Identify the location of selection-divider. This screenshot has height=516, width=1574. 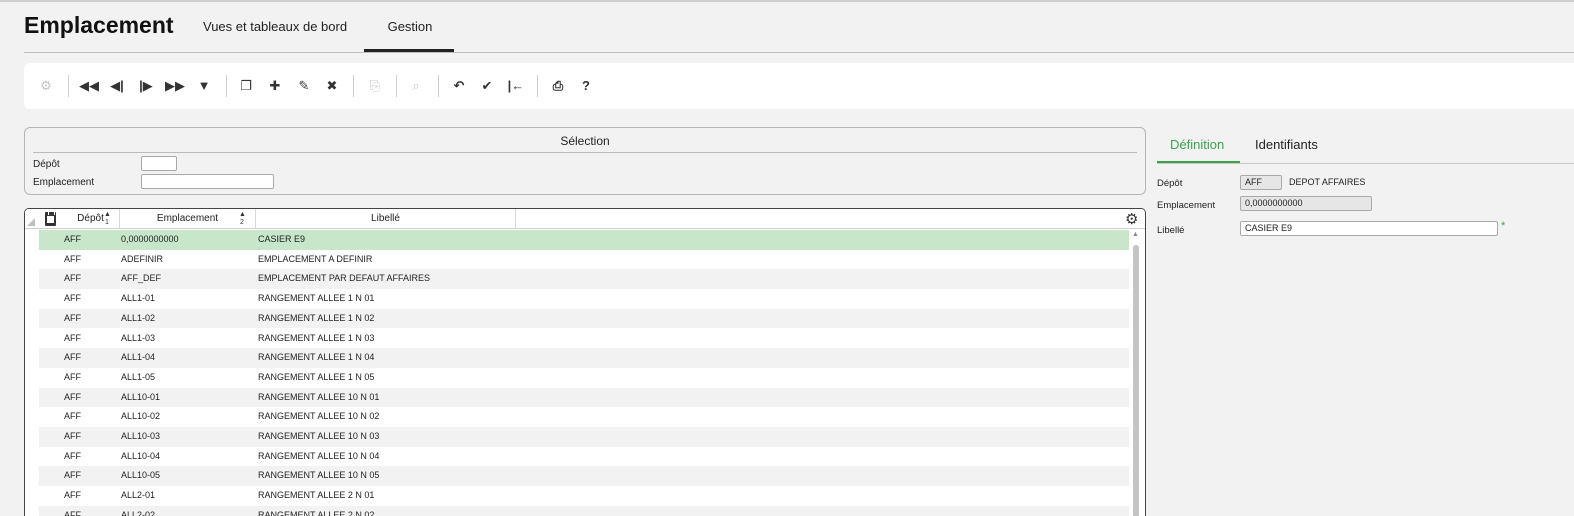
(585, 152).